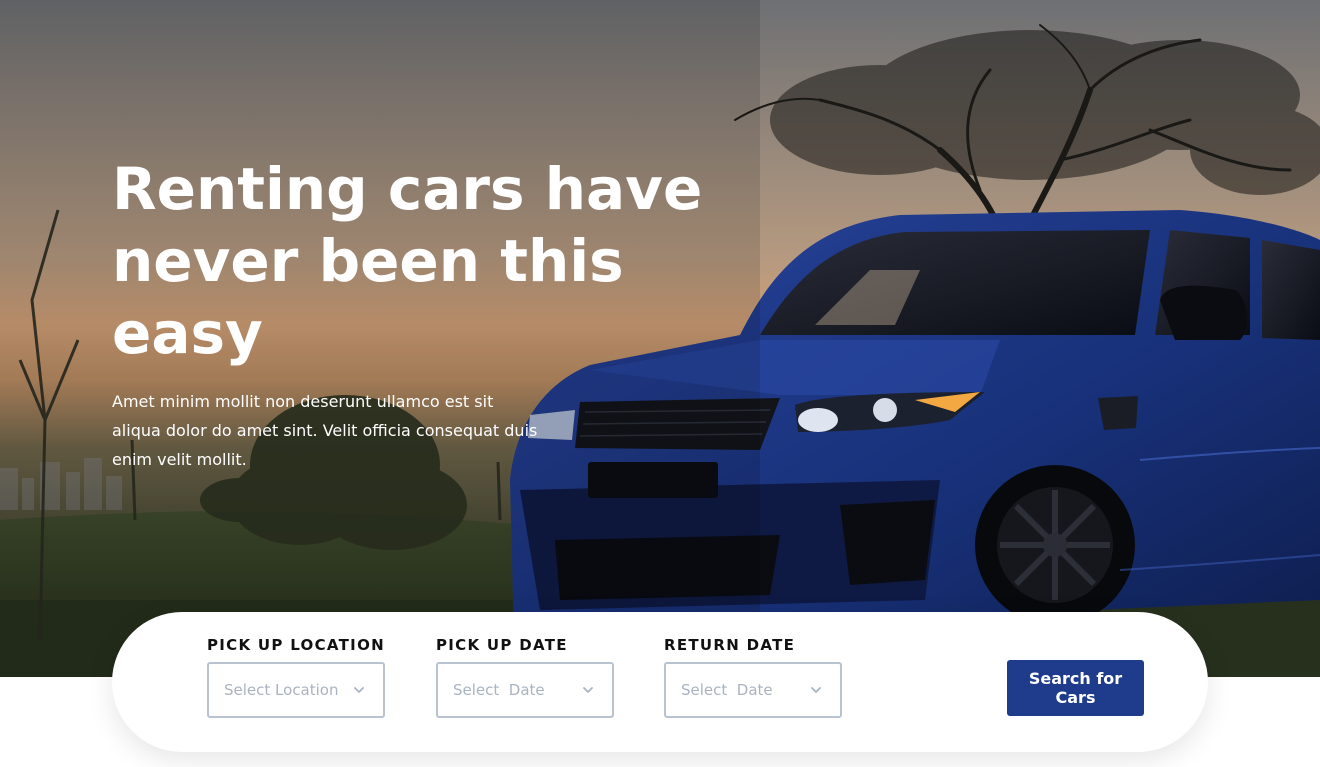 The width and height of the screenshot is (1320, 767). I want to click on return-date-select: Select Date, so click(753, 690).